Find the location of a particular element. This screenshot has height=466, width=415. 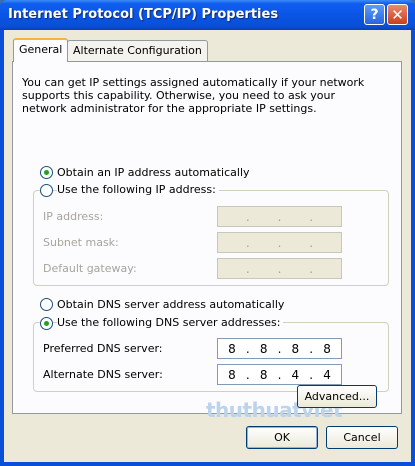

obtain-dns-auto-radio is located at coordinates (46, 304).